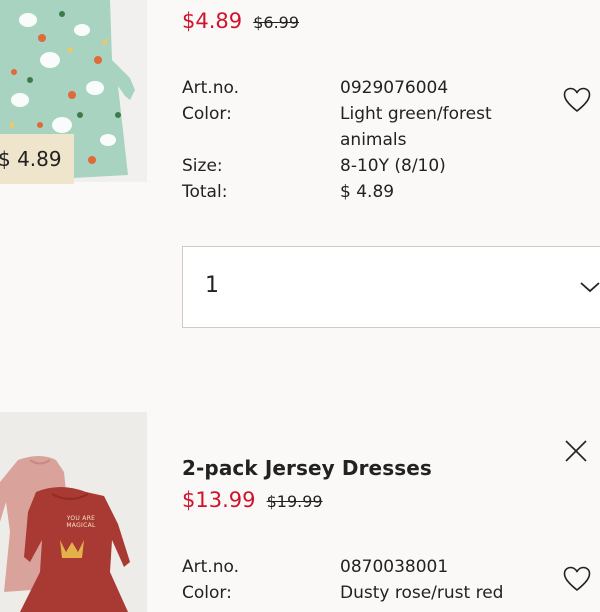 The image size is (600, 612). Describe the element at coordinates (394, 567) in the screenshot. I see `detail-value: 0870038001` at that location.